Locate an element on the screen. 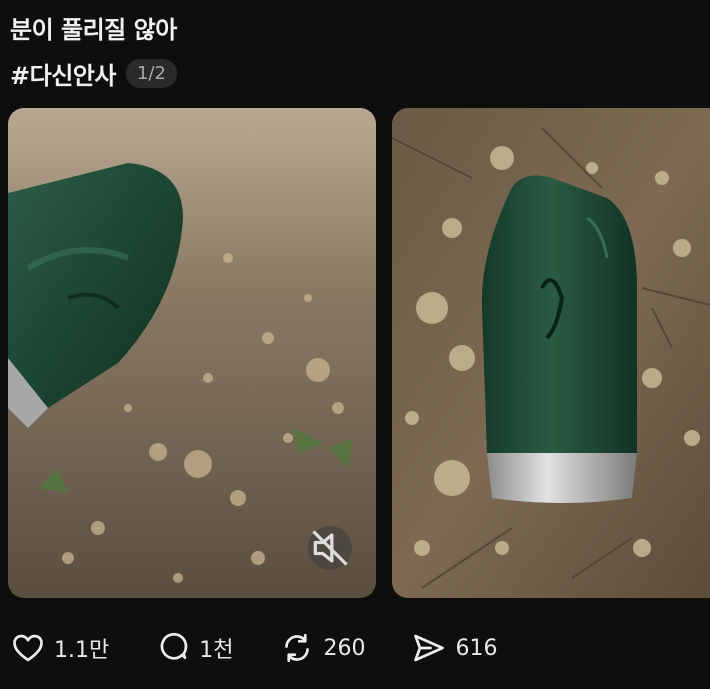 Image resolution: width=710 pixels, height=689 pixels. share-button: 616 is located at coordinates (454, 648).